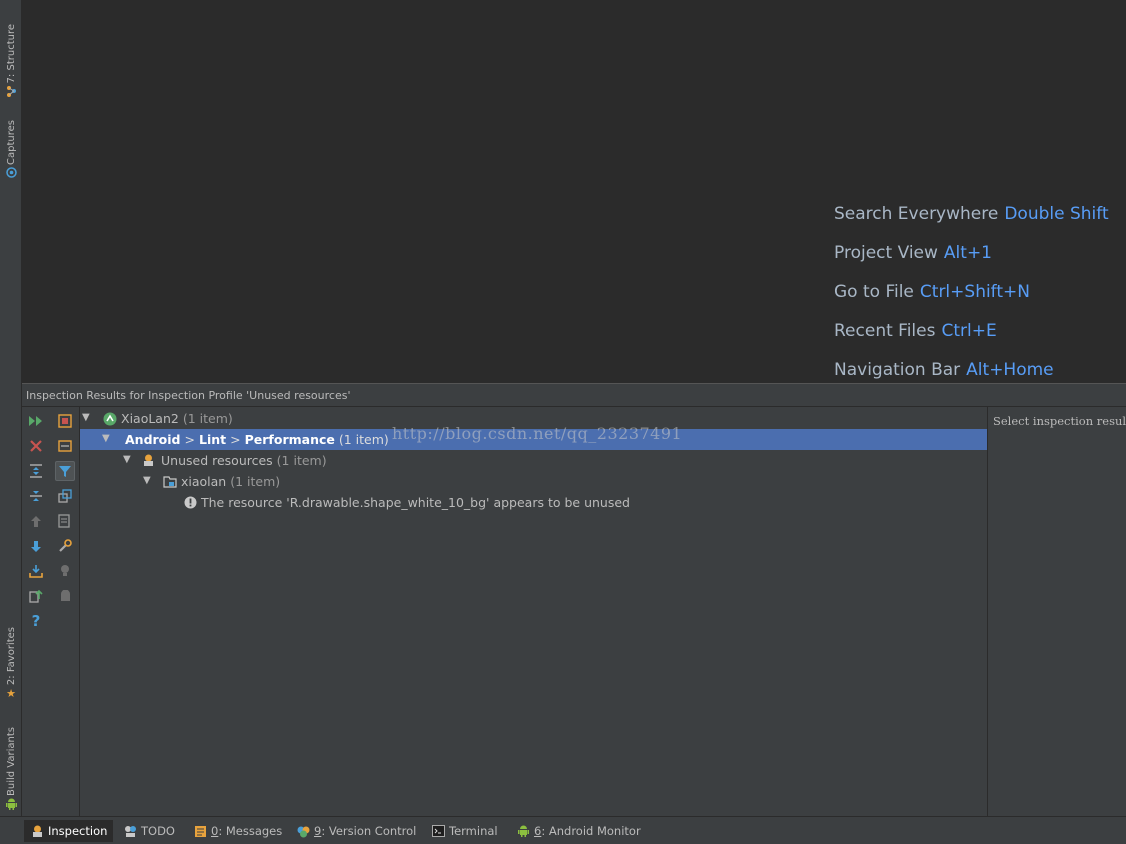  Describe the element at coordinates (11, 54) in the screenshot. I see `tab-structure-label: 7: Structure` at that location.